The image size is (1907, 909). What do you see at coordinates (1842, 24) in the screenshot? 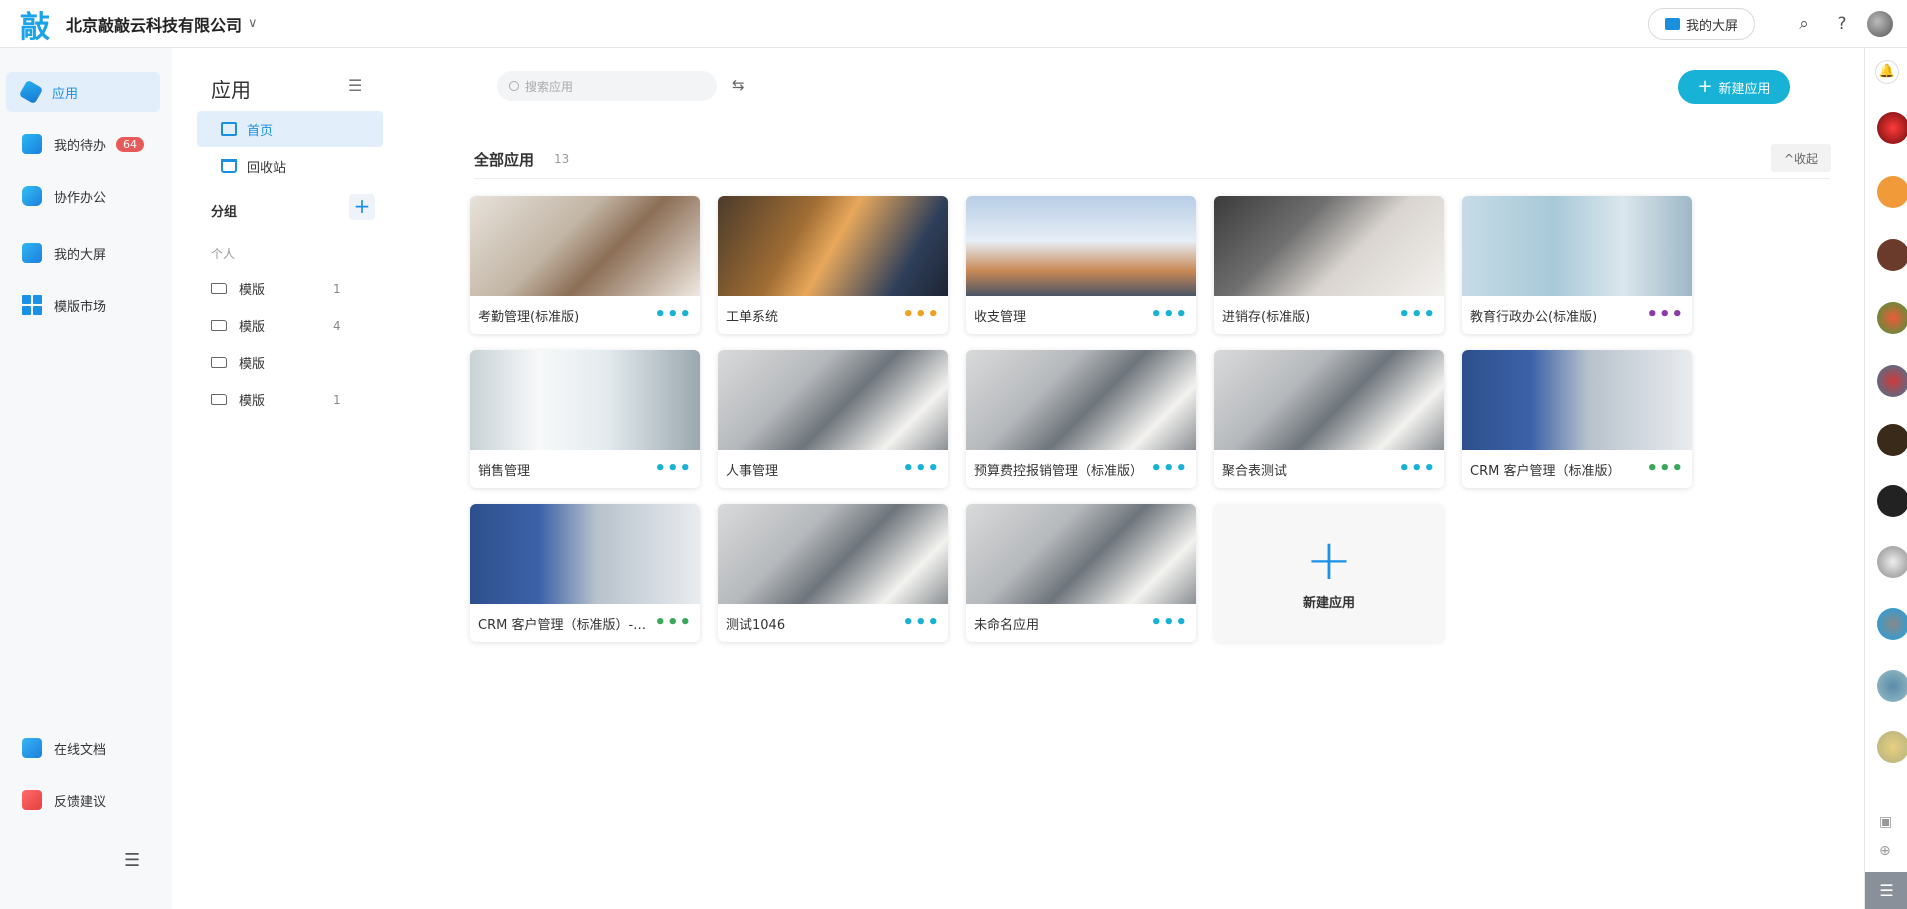
I see `help-icon: ?` at bounding box center [1842, 24].